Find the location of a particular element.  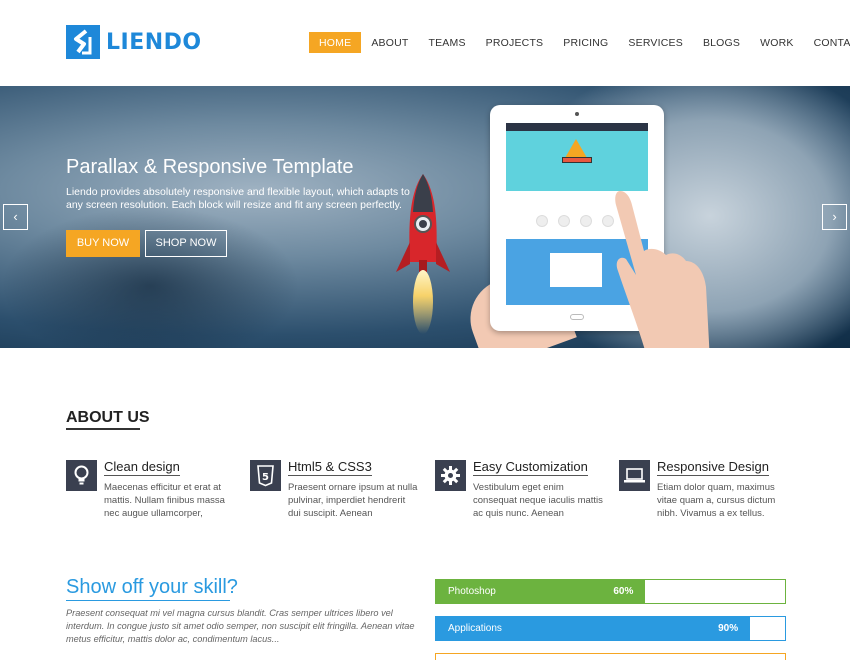

logo-text: LIENDO is located at coordinates (154, 42).